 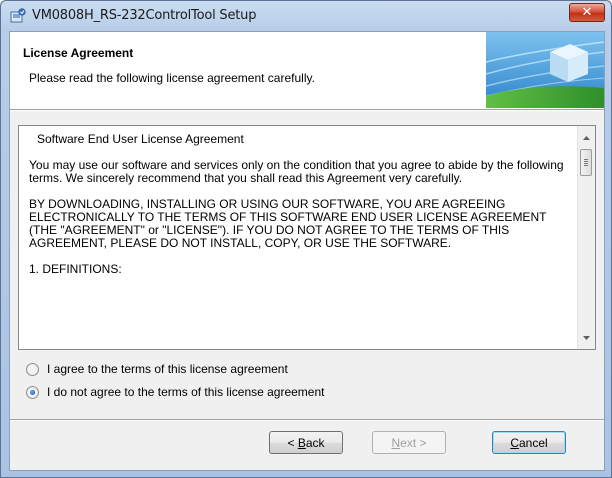 I want to click on back-button: < Back, so click(x=306, y=442).